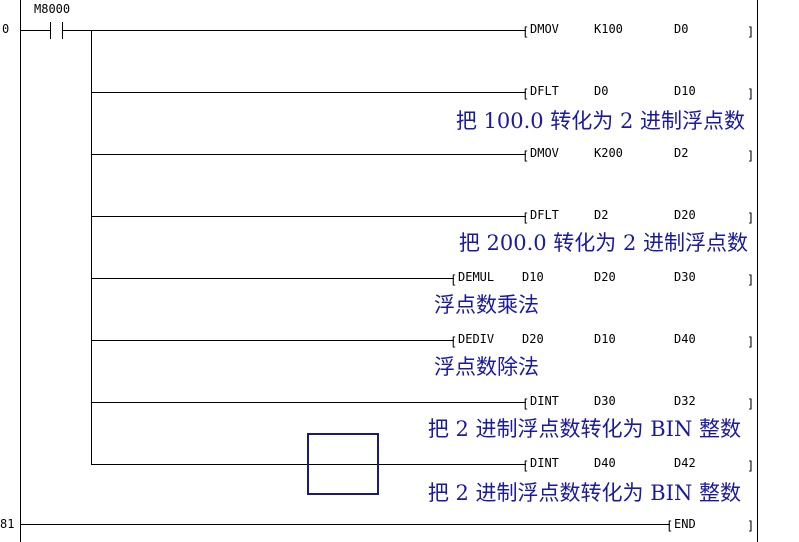  What do you see at coordinates (638, 402) in the screenshot?
I see `instruction-box: [ DINT D30 D32 ]` at bounding box center [638, 402].